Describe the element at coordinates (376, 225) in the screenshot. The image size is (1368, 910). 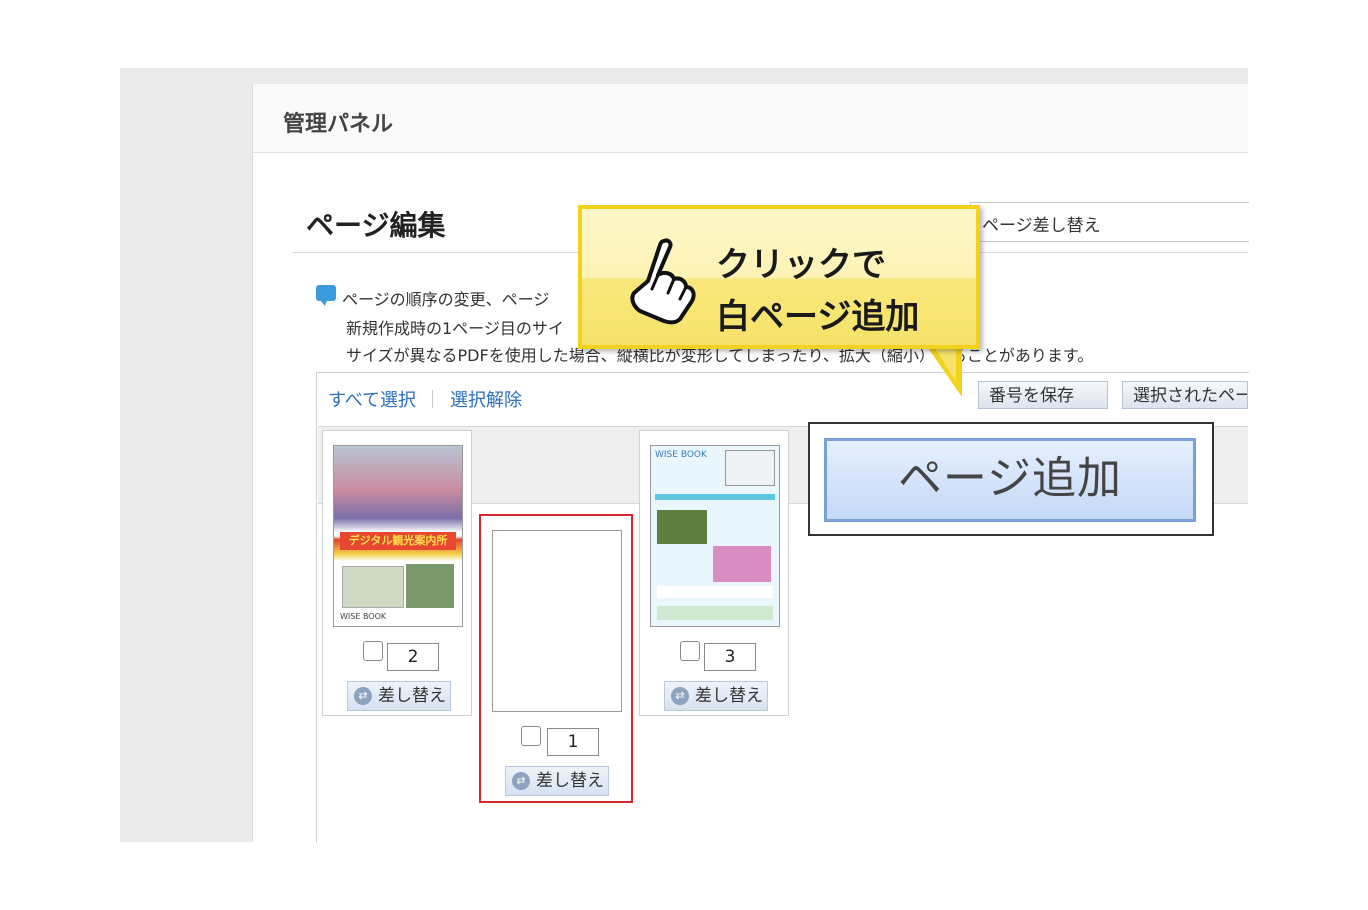
I see `page-edit-title: ページ編集` at that location.